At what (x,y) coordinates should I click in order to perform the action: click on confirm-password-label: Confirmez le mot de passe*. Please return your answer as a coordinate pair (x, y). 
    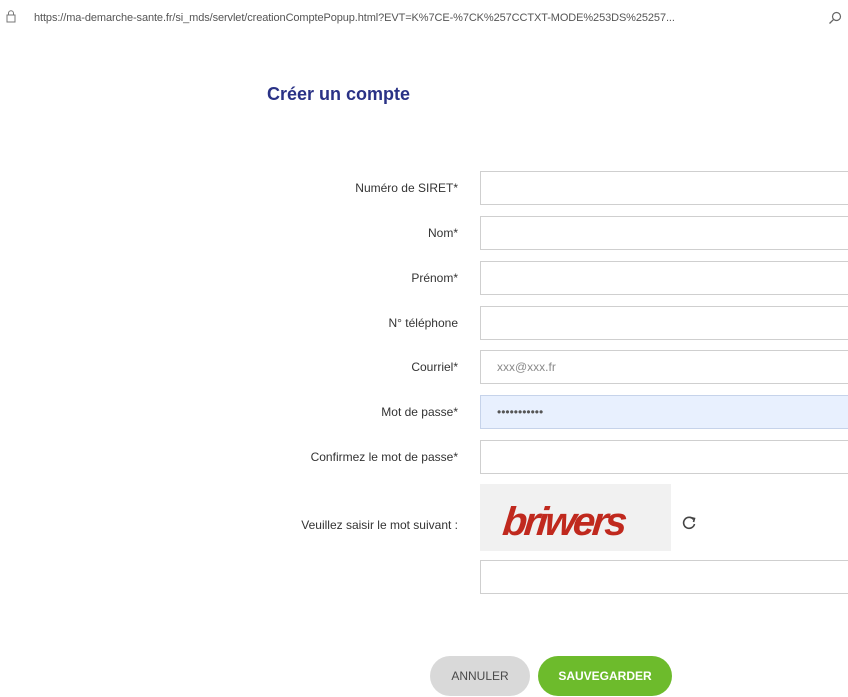
    Looking at the image, I should click on (384, 457).